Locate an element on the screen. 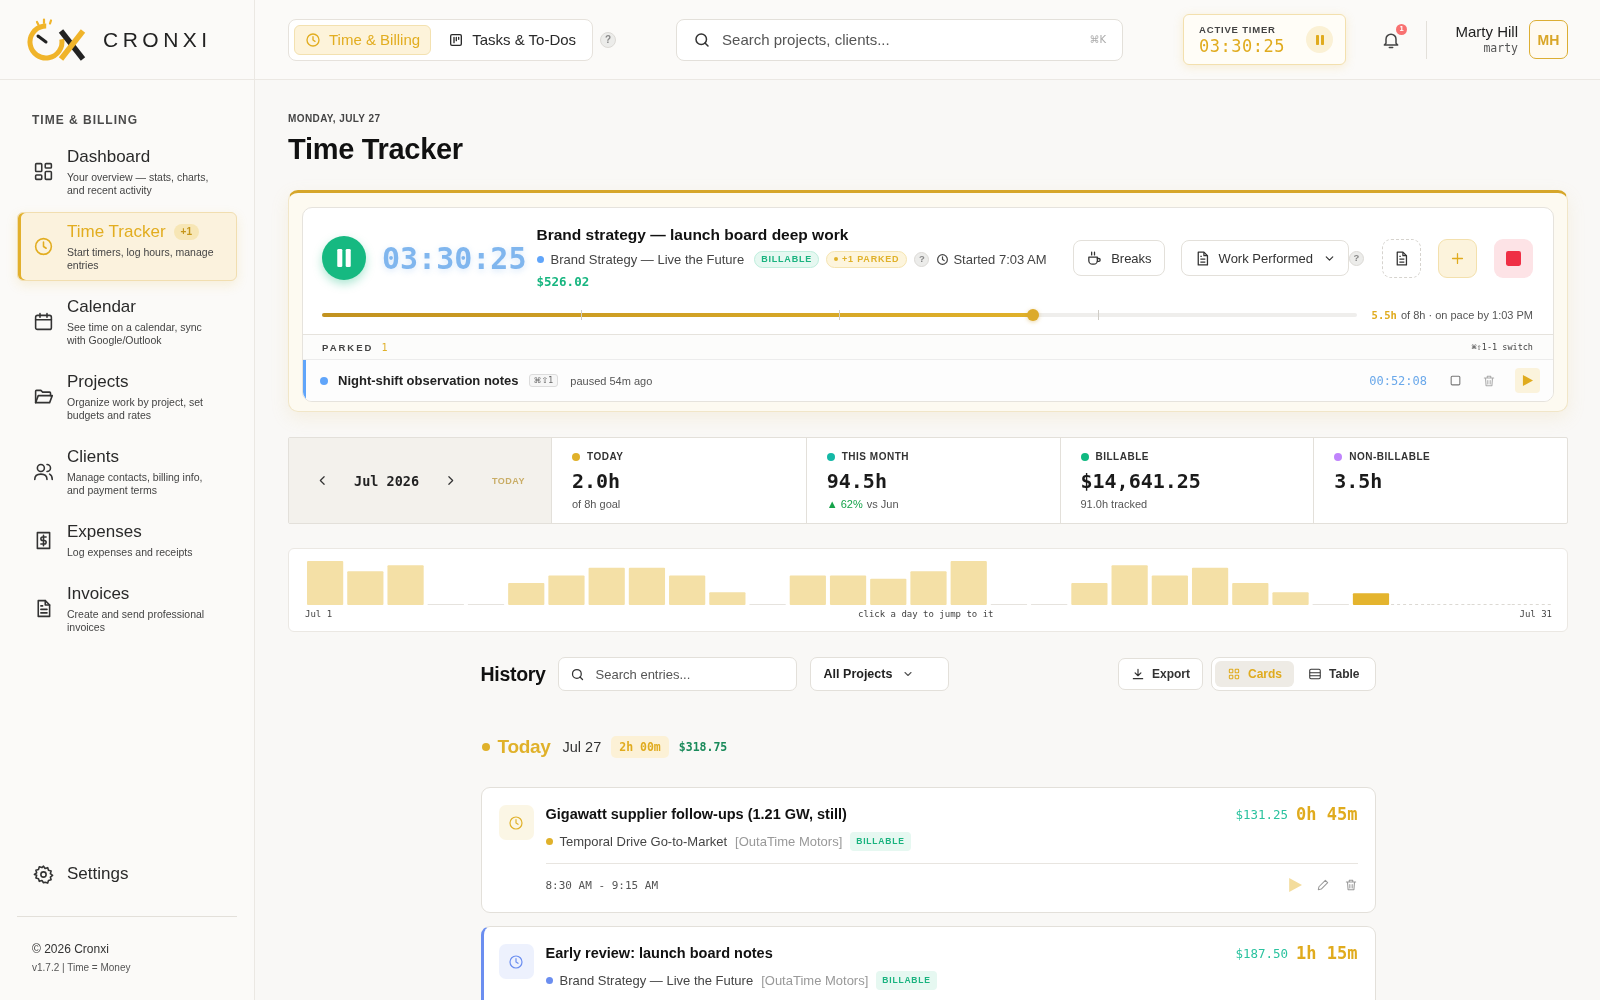 The height and width of the screenshot is (1000, 1600). square-icon is located at coordinates (1455, 380).